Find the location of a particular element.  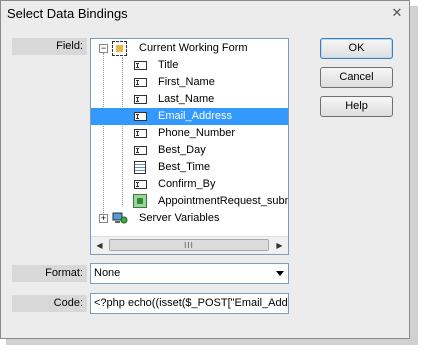

horizontal-scrollbar: ◀ III ▶ is located at coordinates (189, 245).